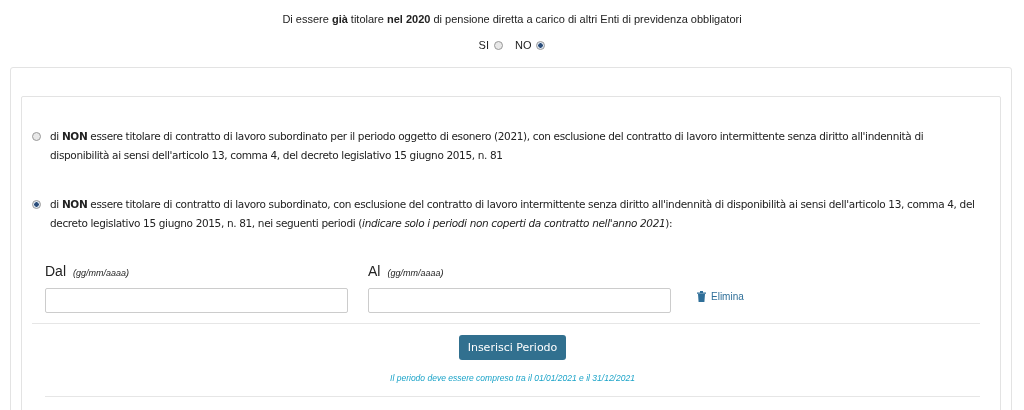 This screenshot has height=410, width=1024. What do you see at coordinates (374, 271) in the screenshot?
I see `field-label: Al` at bounding box center [374, 271].